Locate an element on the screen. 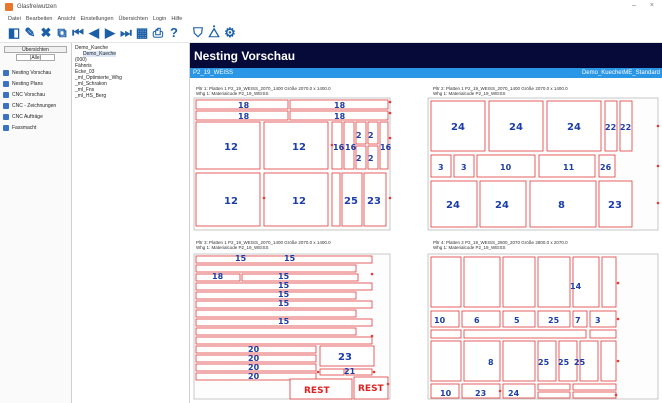 The width and height of the screenshot is (662, 403). first-icon: ⏮ is located at coordinates (78, 33).